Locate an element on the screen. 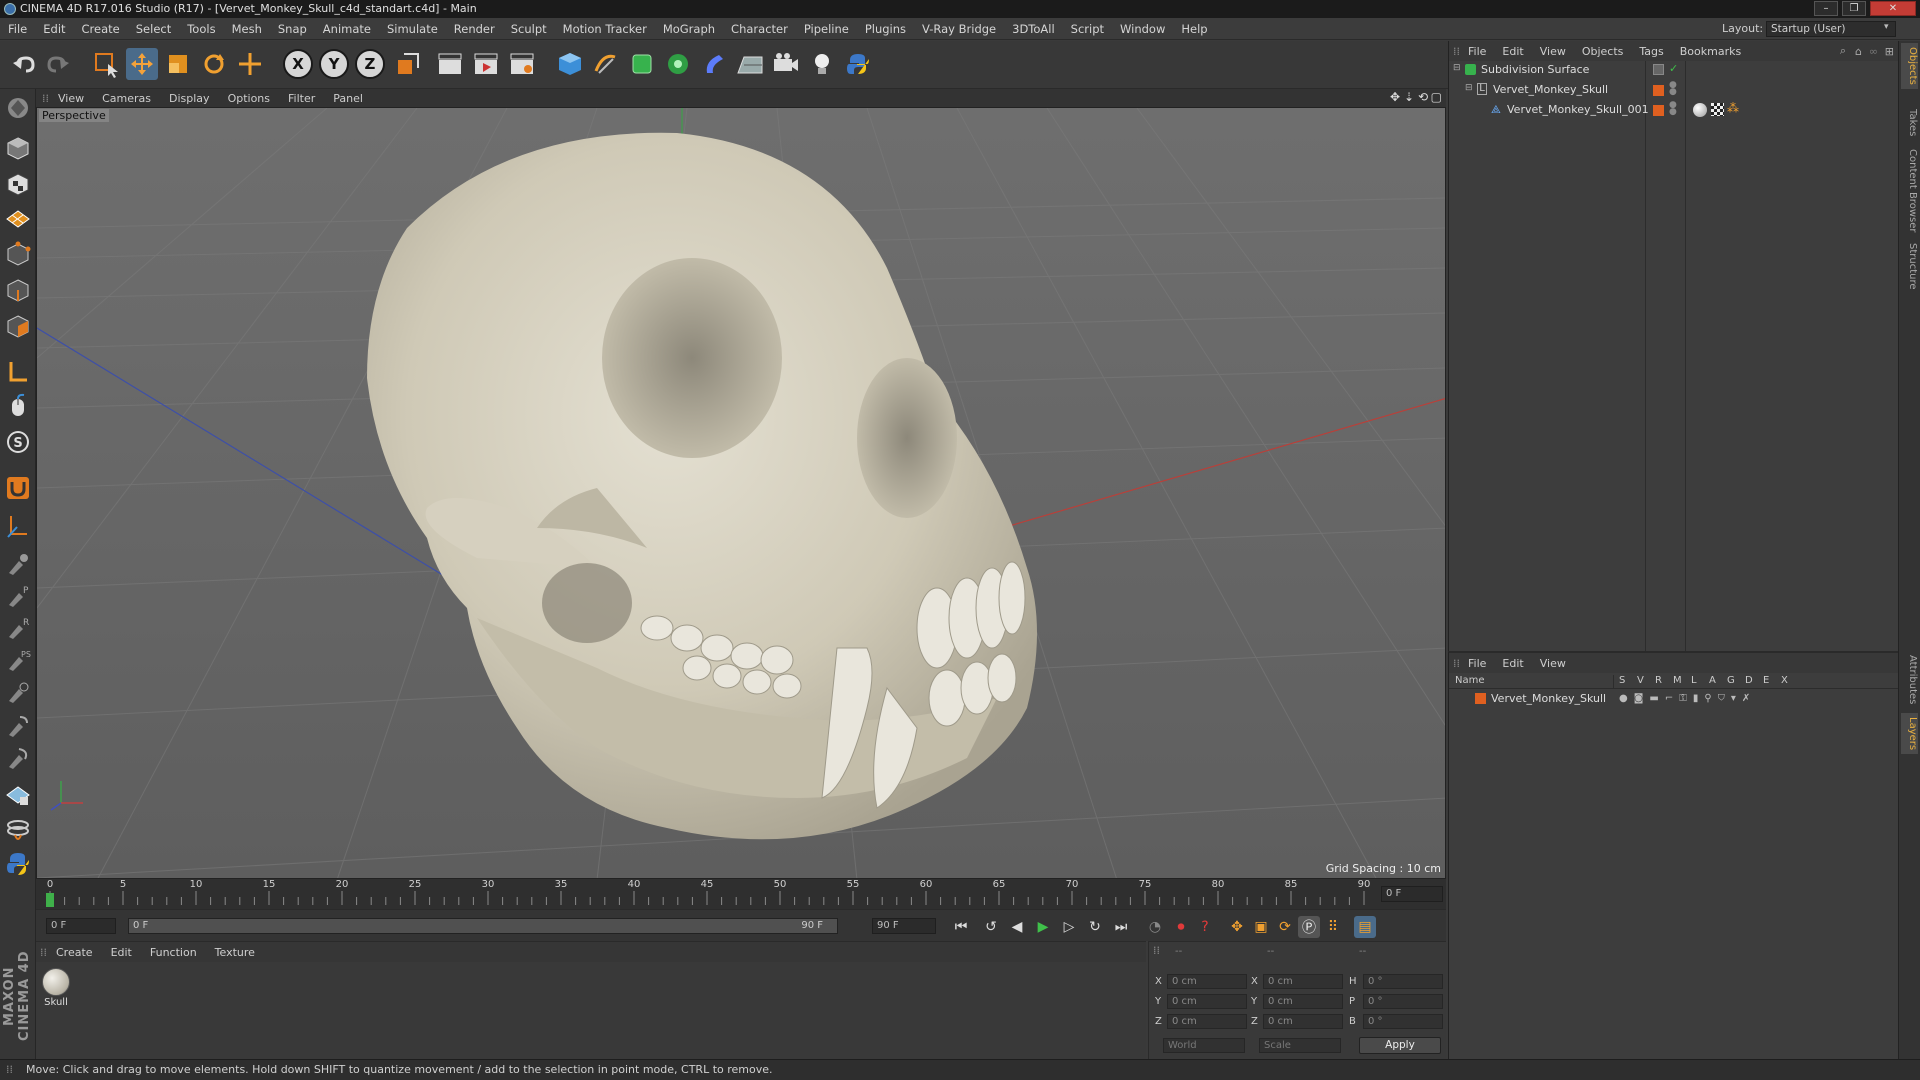 Image resolution: width=1920 pixels, height=1080 pixels. layer-column-l: L is located at coordinates (1694, 680).